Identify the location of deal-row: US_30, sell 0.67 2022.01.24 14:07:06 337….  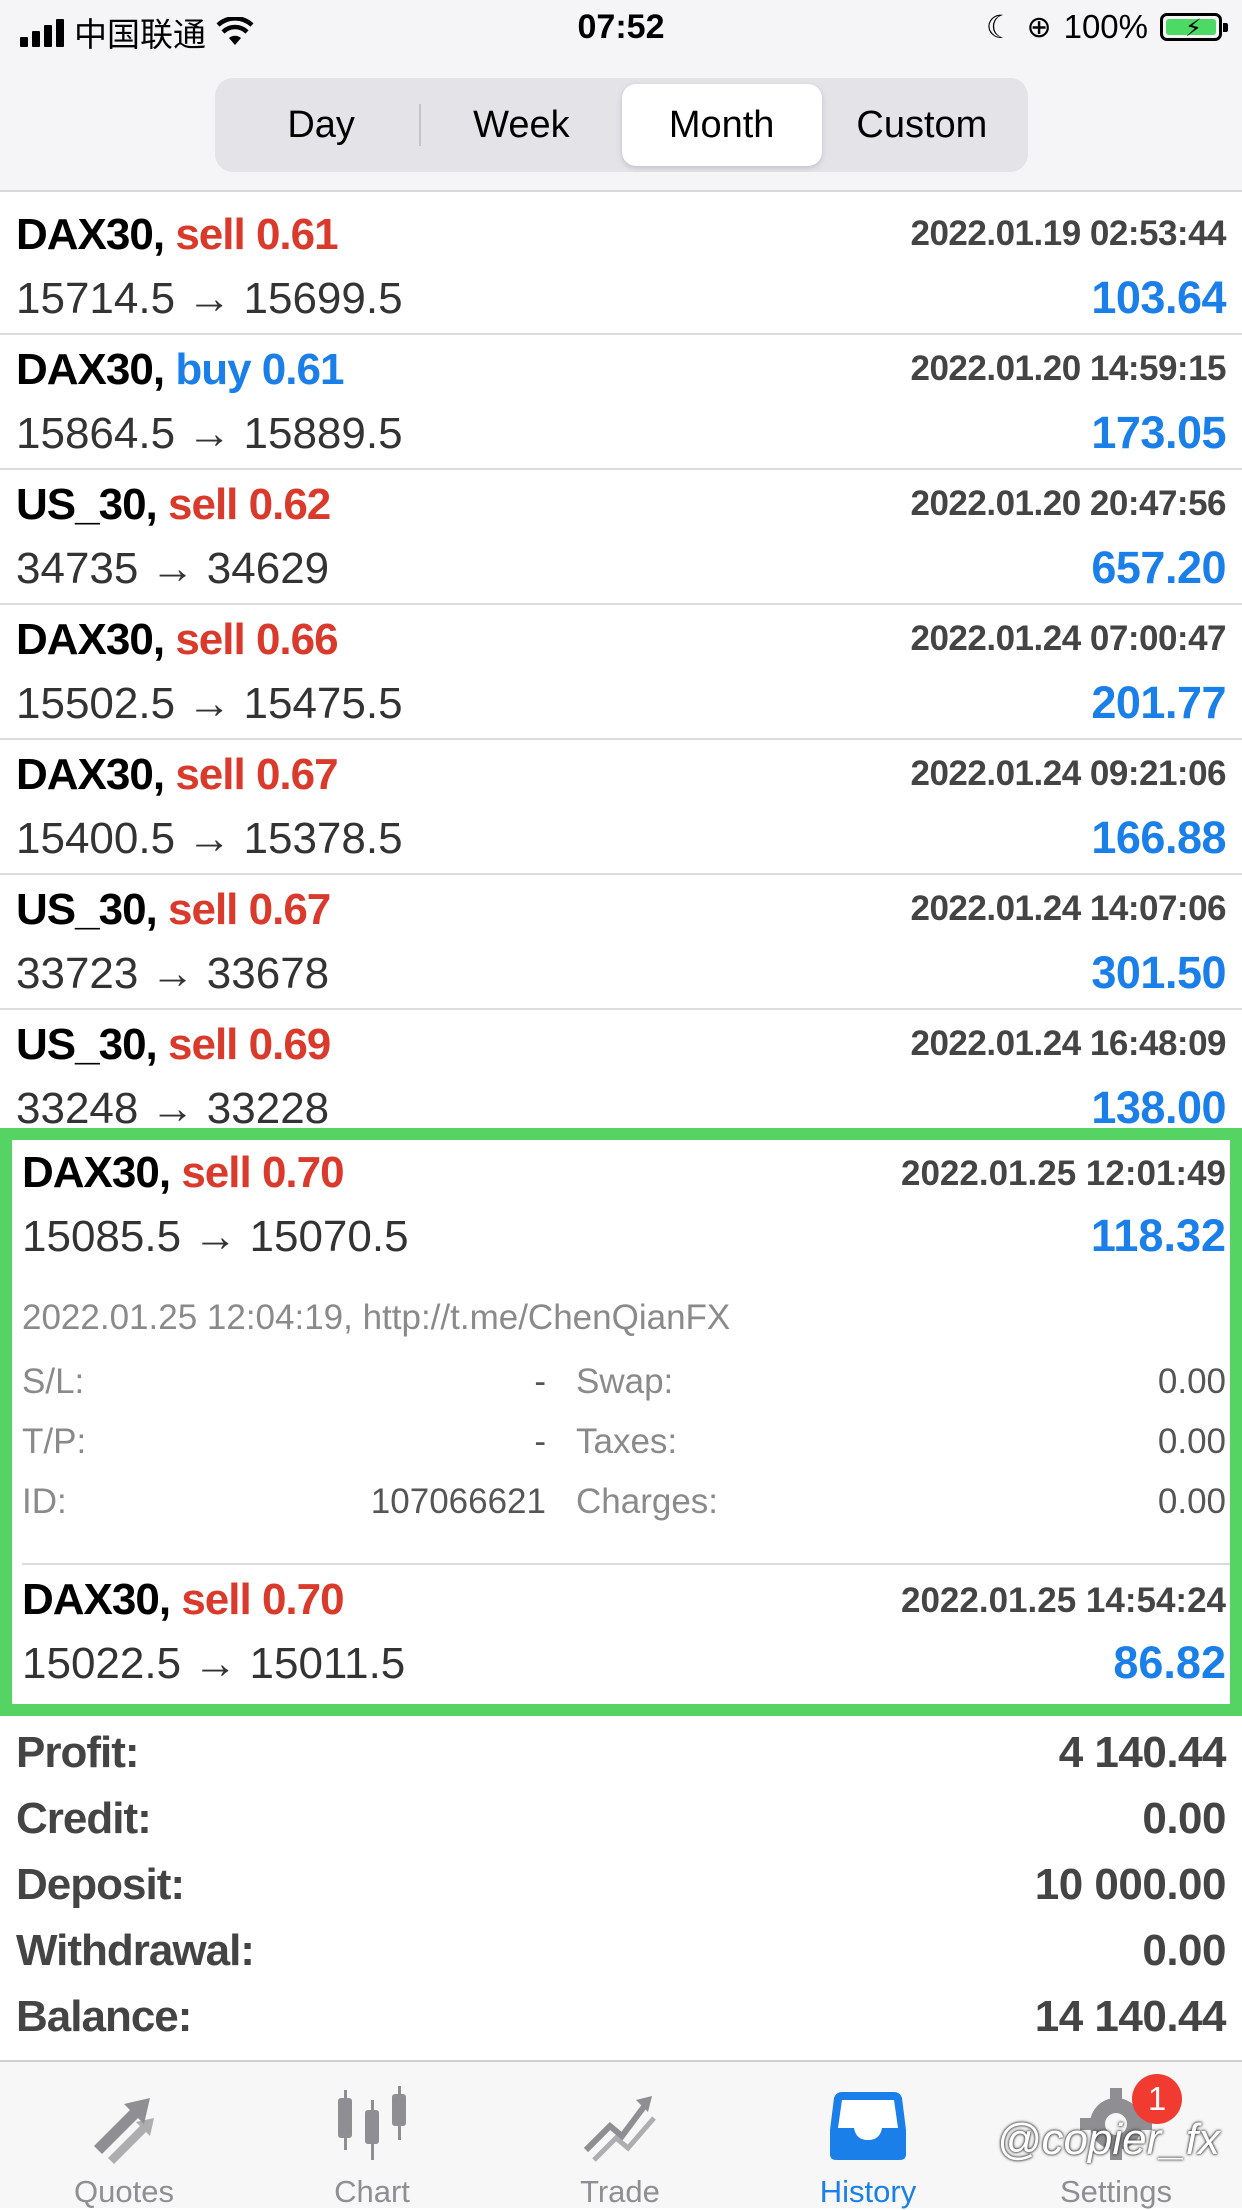
(621, 942).